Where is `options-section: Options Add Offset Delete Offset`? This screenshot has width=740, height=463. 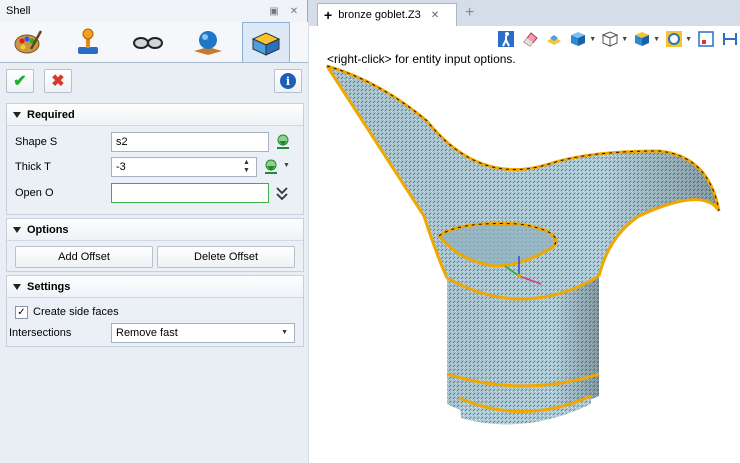 options-section: Options Add Offset Delete Offset is located at coordinates (155, 245).